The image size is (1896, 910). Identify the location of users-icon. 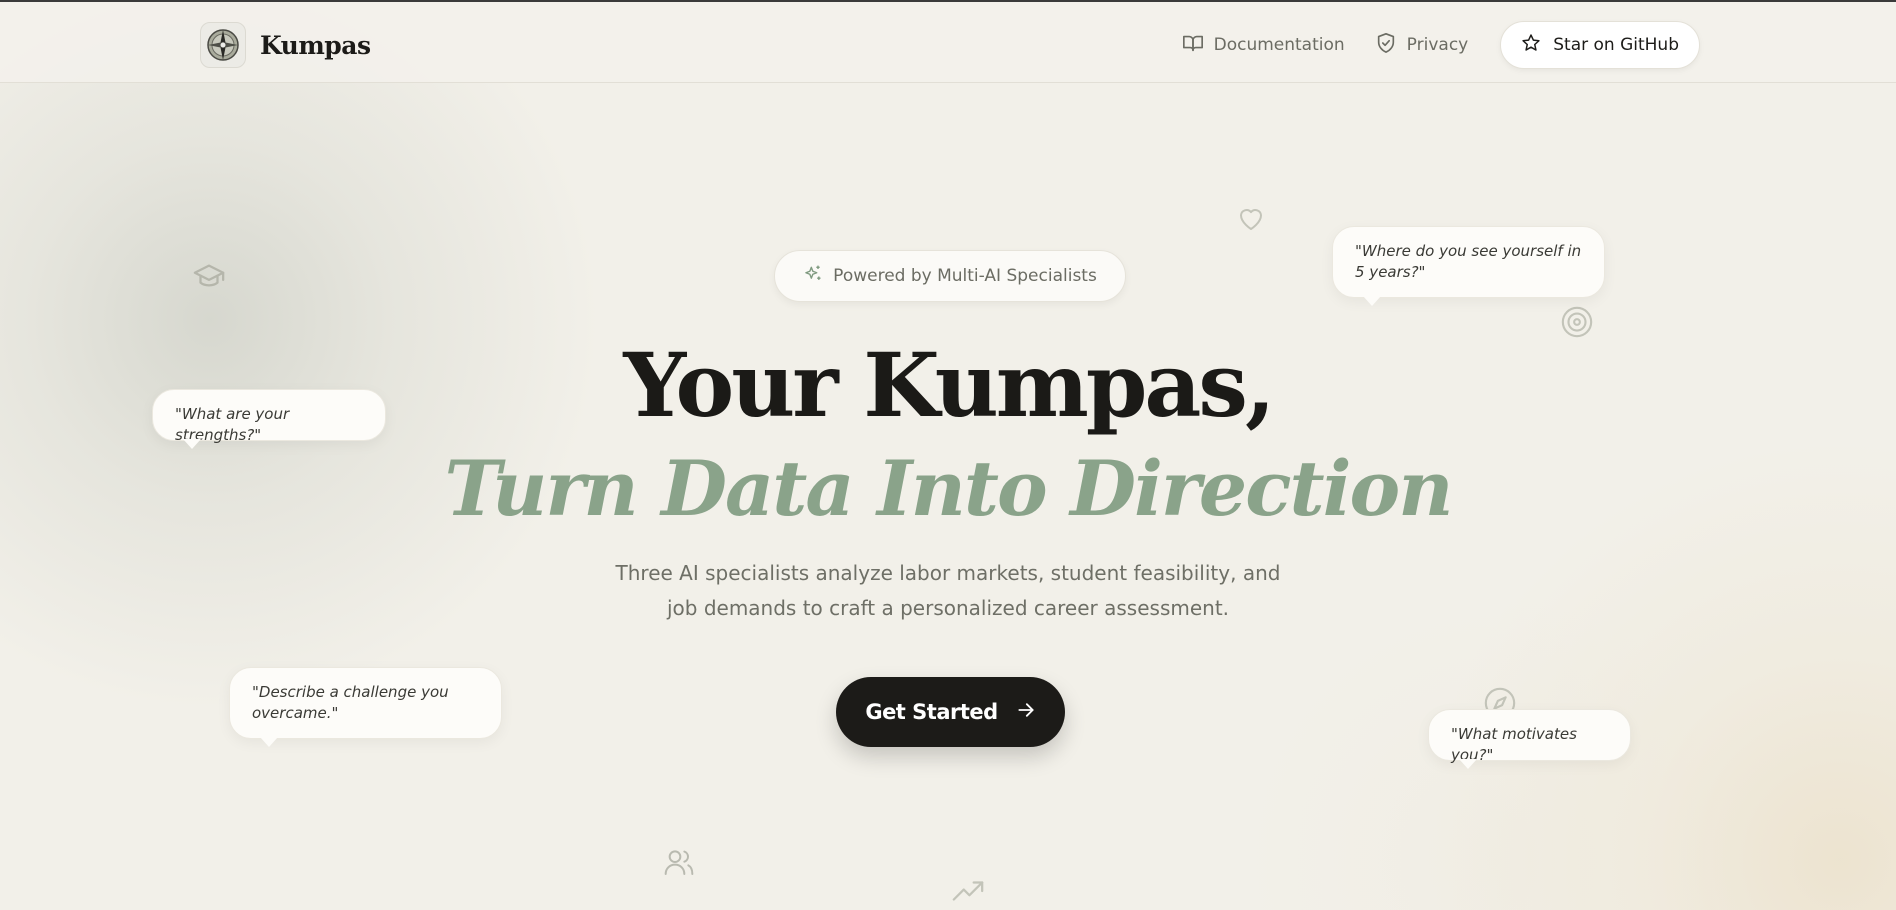
(679, 862).